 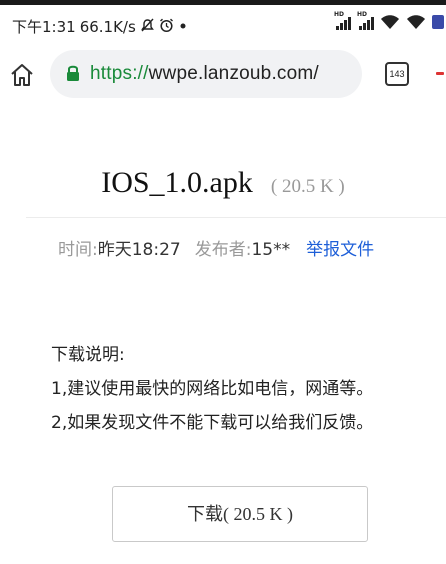 I want to click on tab-switcher-button: 143, so click(x=397, y=74).